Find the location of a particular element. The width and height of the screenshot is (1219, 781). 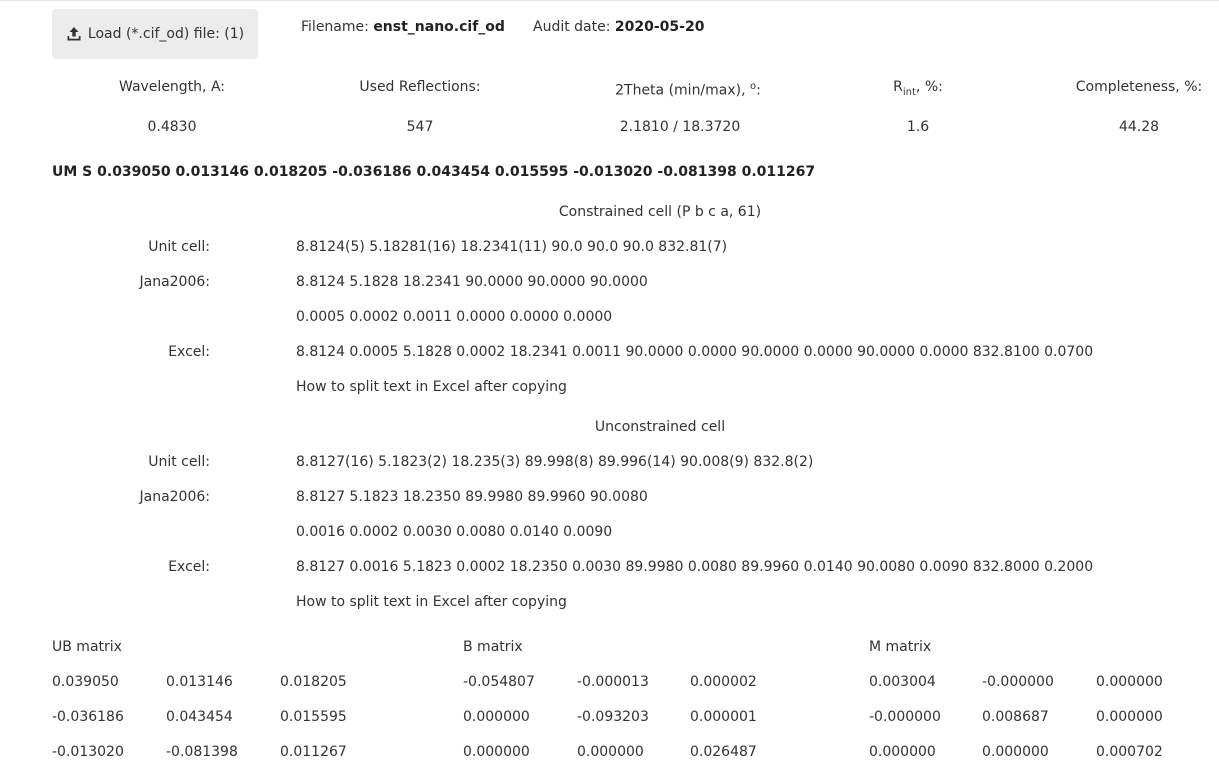

wavelength-header: Wavelength, A: is located at coordinates (172, 87).